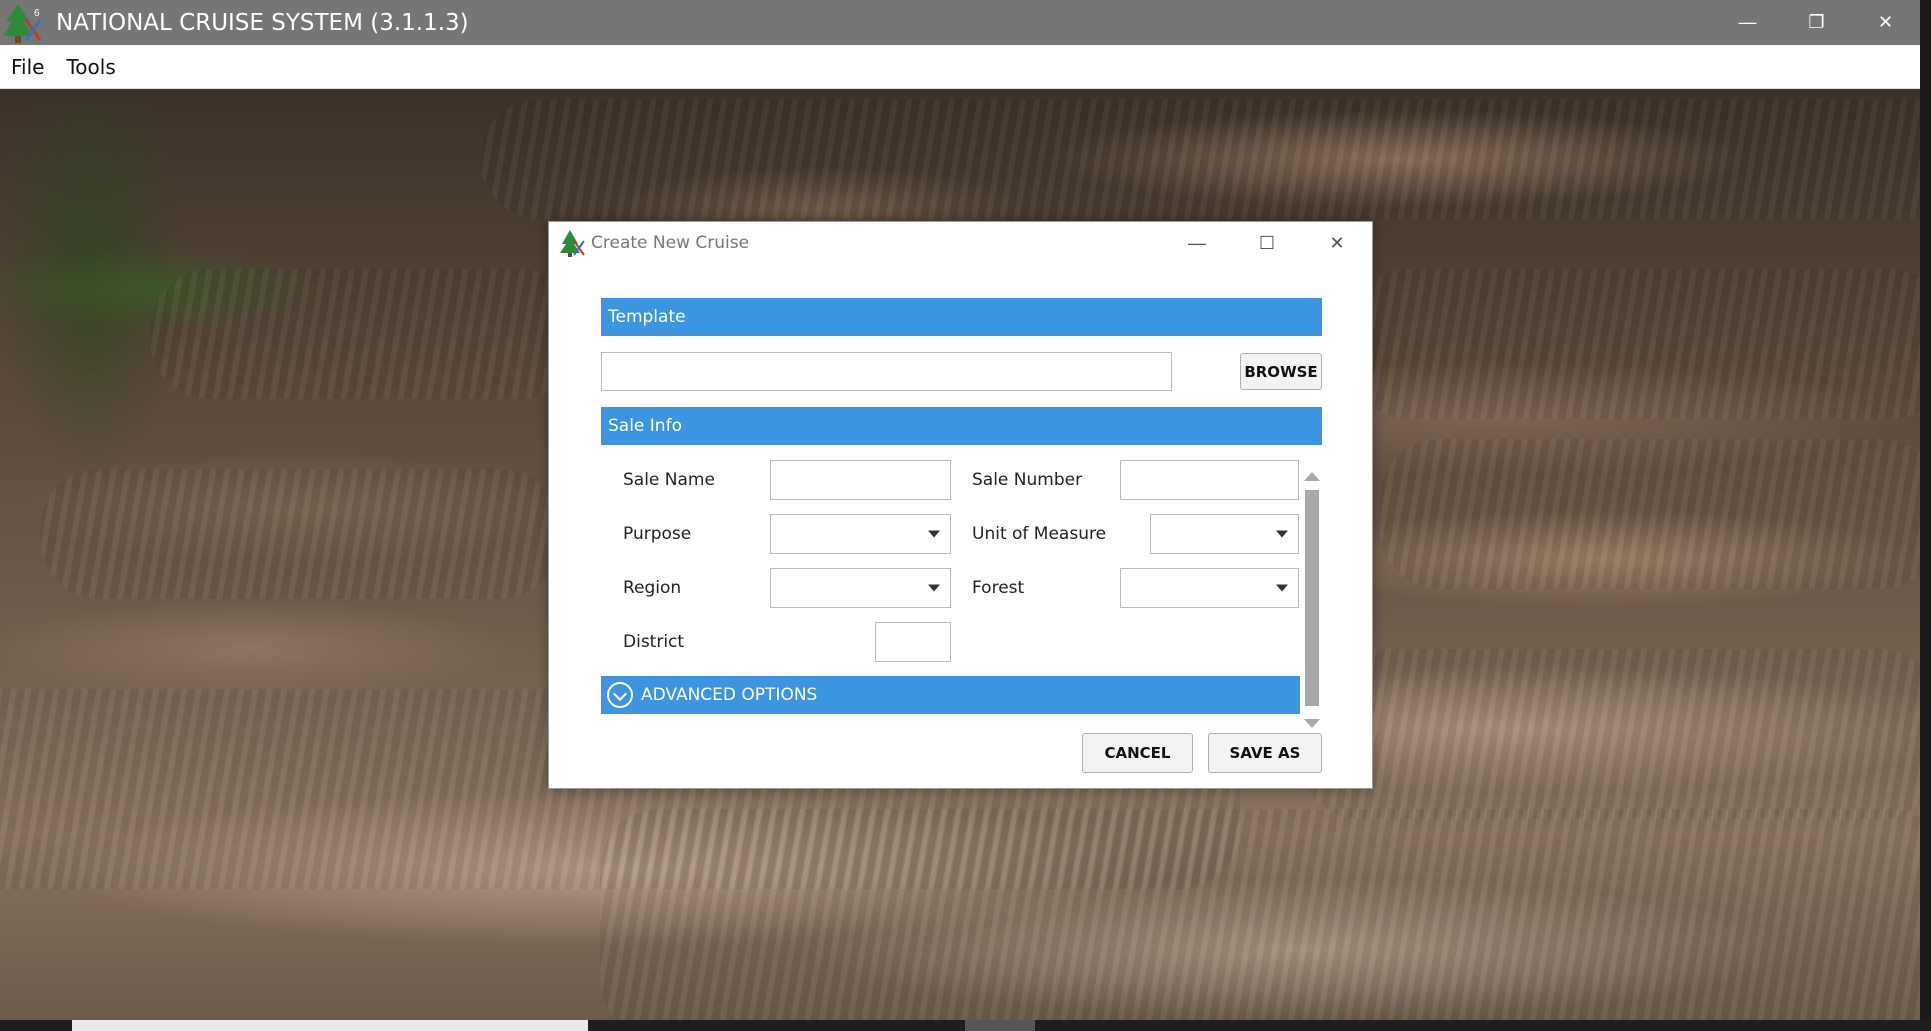 Image resolution: width=1931 pixels, height=1031 pixels. I want to click on dialog-titlebar: Create New Cruise — ☐ ✕, so click(960, 243).